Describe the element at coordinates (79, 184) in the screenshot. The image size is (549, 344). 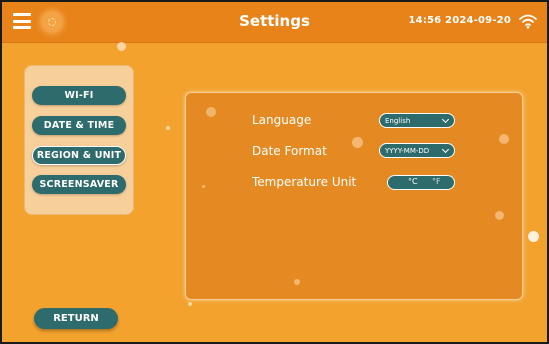
I see `nav-screensaver-button: SCREENSAVER` at that location.